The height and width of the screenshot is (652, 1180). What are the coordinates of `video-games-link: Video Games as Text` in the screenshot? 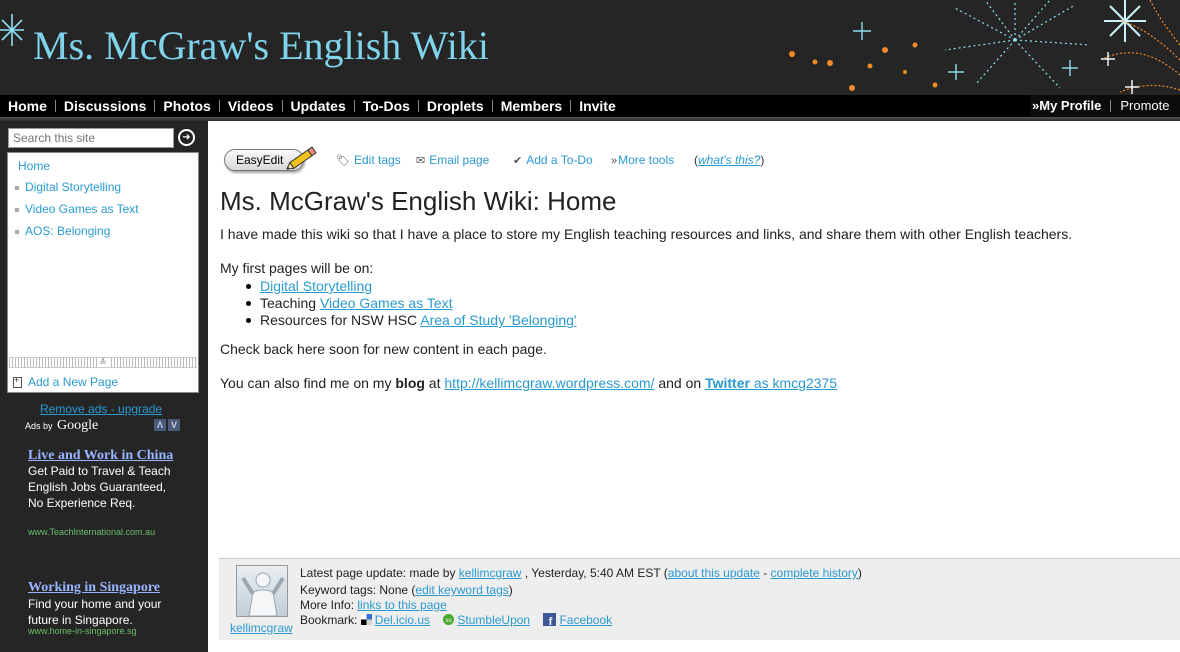 It's located at (386, 303).